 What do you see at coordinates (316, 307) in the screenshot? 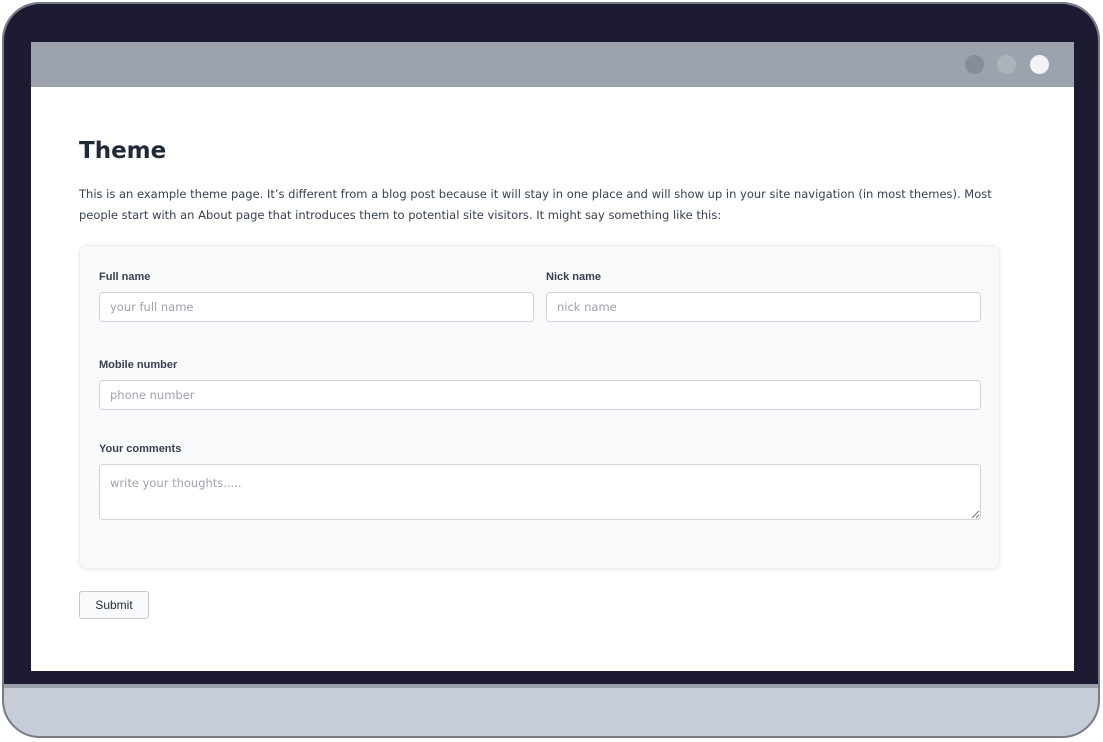
I see `full-name-input` at bounding box center [316, 307].